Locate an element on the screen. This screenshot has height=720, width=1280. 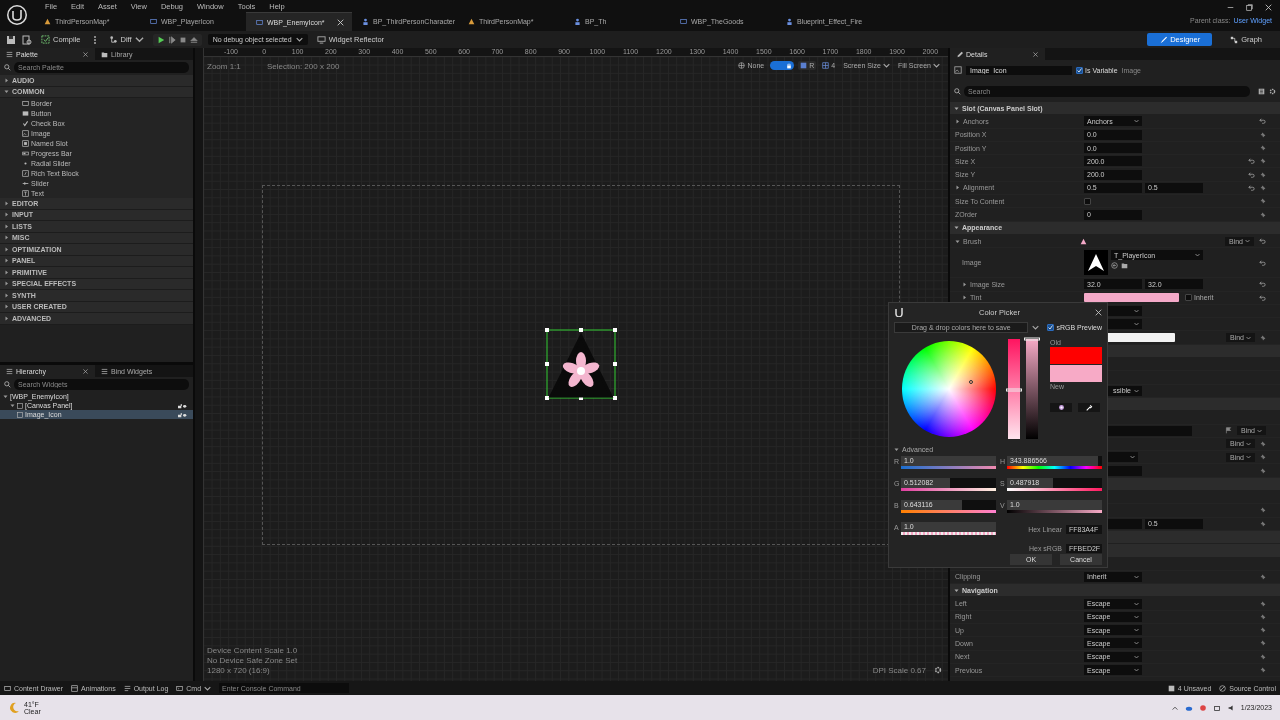
folder-icon is located at coordinates (1124, 266).